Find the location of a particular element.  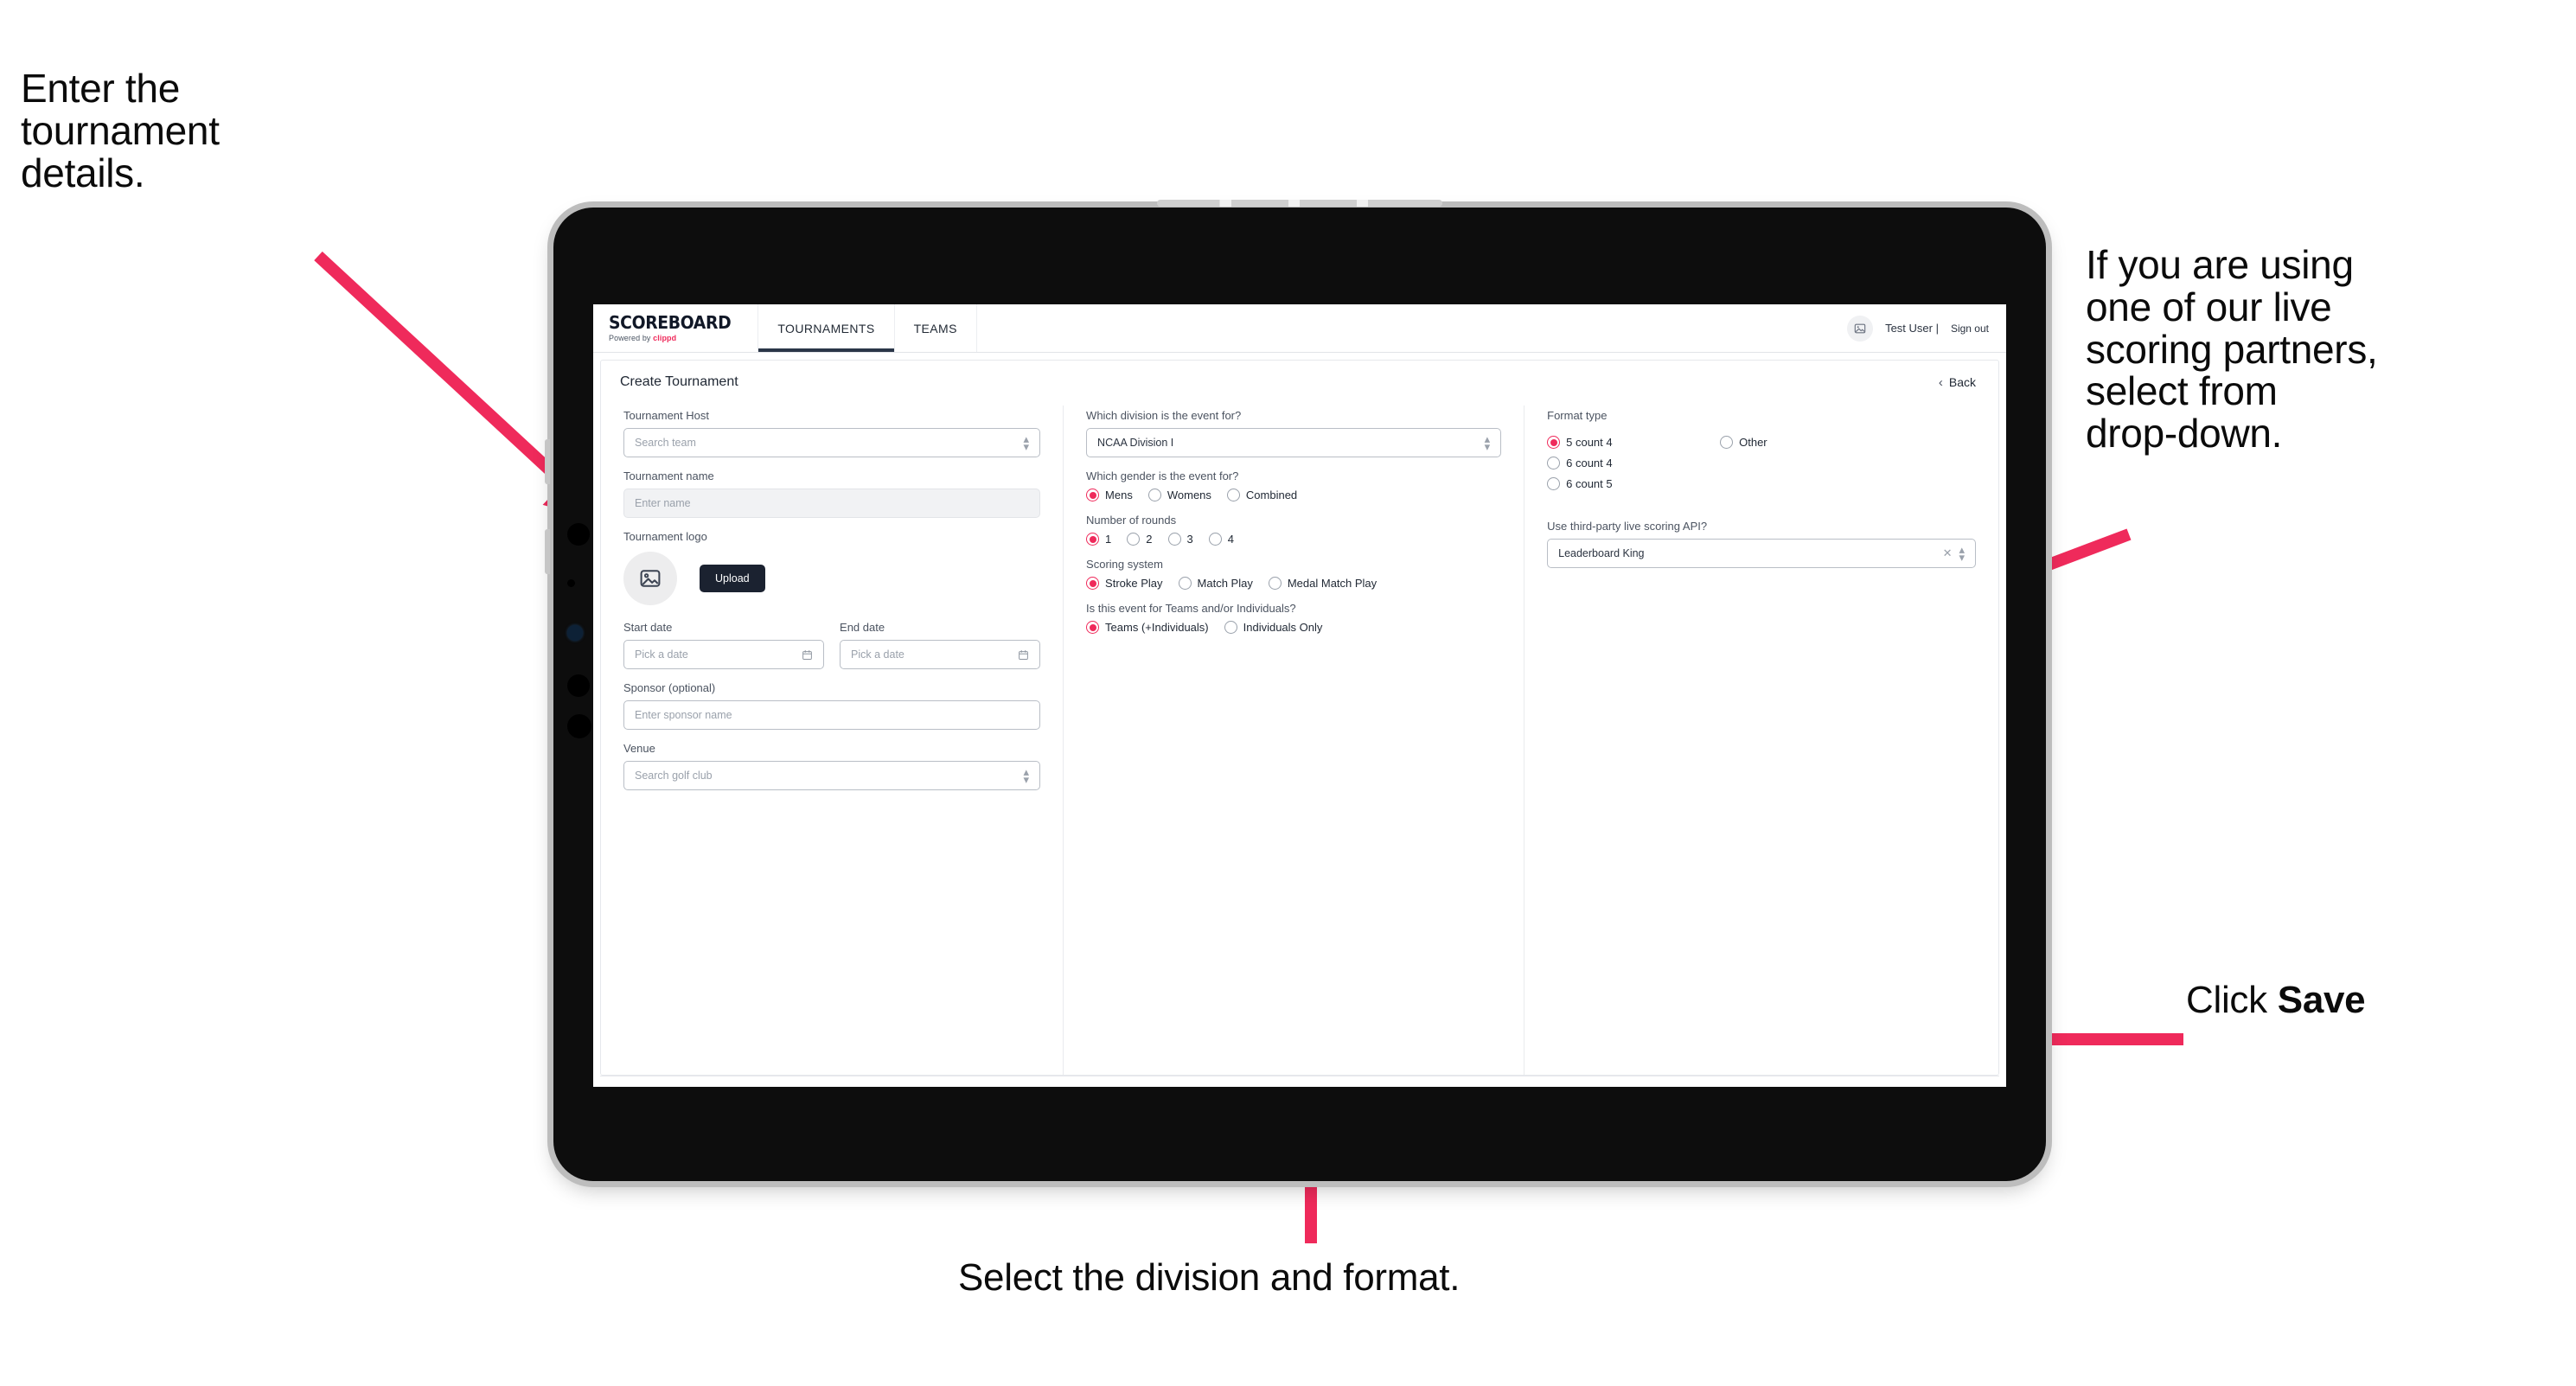

image-placeholder-icon is located at coordinates (651, 578).